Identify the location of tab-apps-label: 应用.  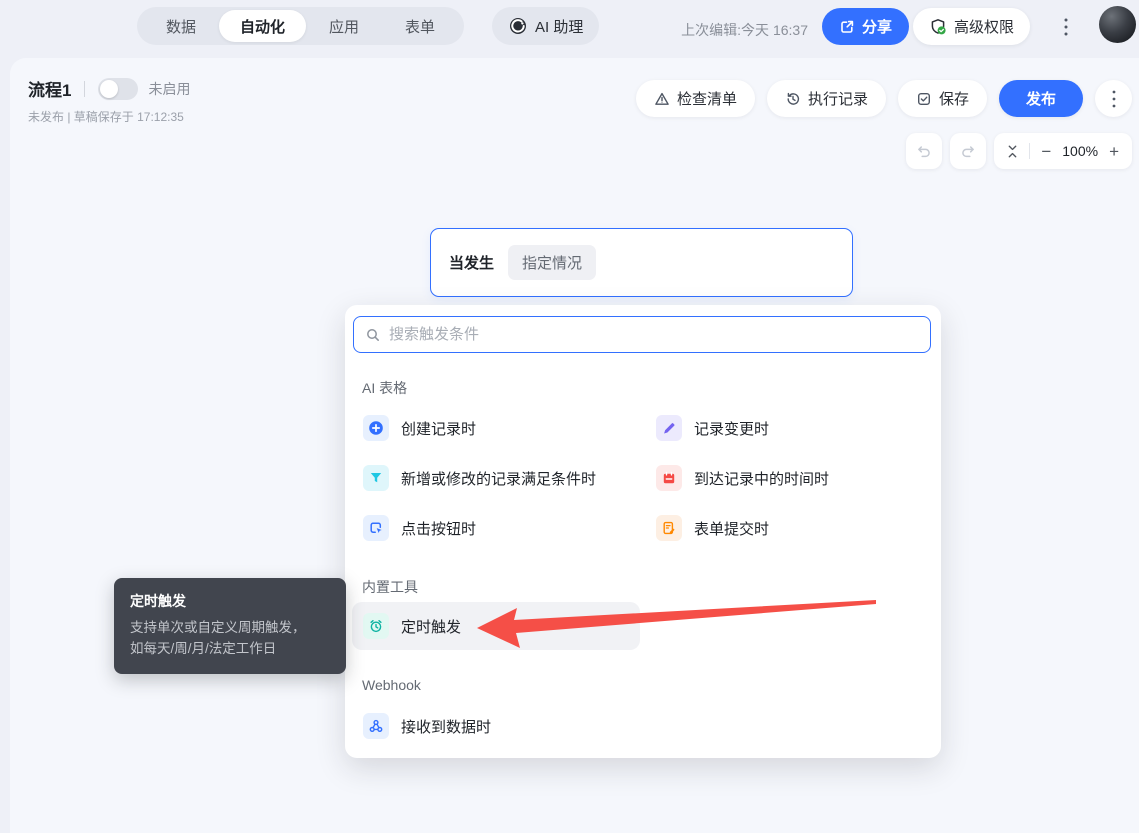
(344, 27).